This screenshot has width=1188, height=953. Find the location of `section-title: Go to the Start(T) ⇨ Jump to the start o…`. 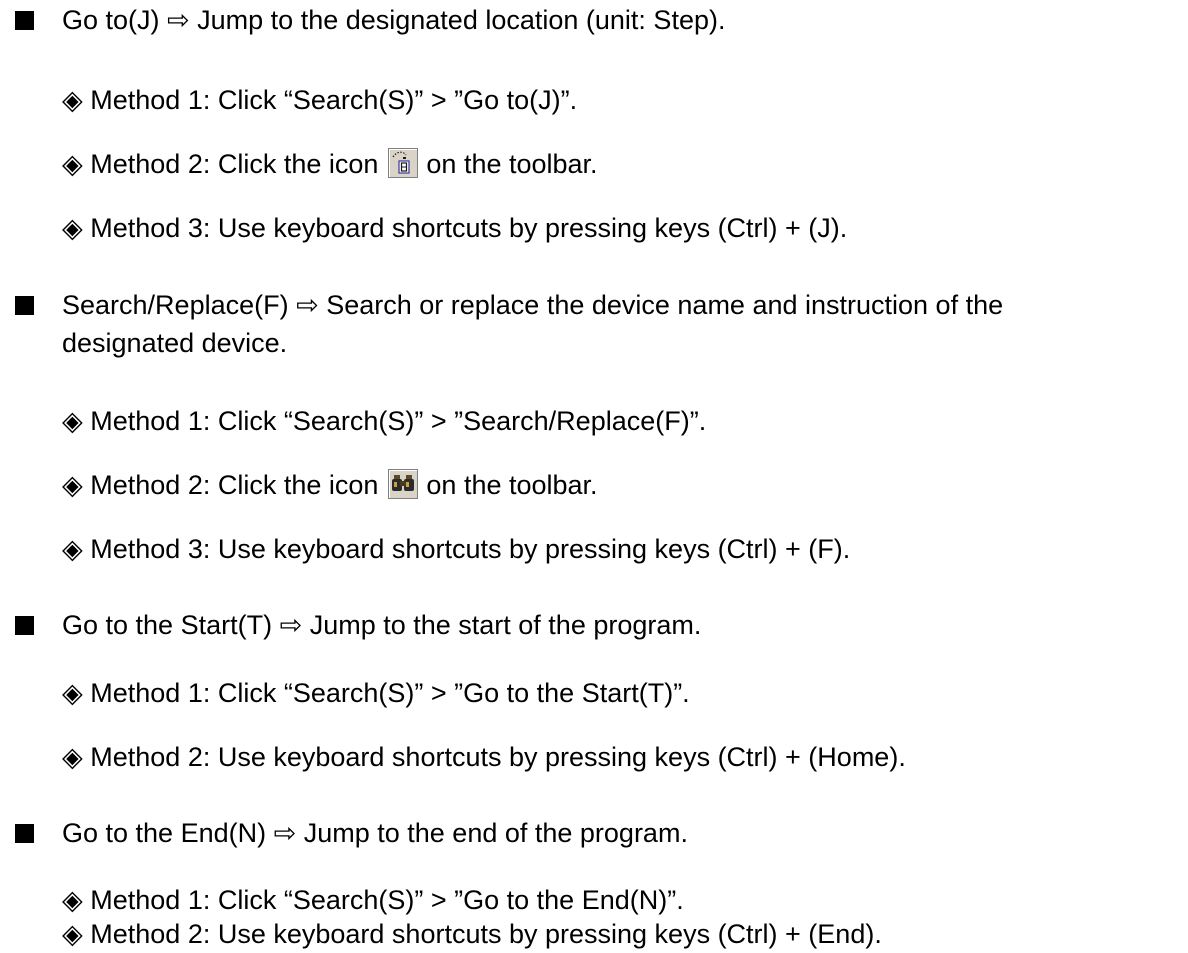

section-title: Go to the Start(T) ⇨ Jump to the start o… is located at coordinates (382, 625).